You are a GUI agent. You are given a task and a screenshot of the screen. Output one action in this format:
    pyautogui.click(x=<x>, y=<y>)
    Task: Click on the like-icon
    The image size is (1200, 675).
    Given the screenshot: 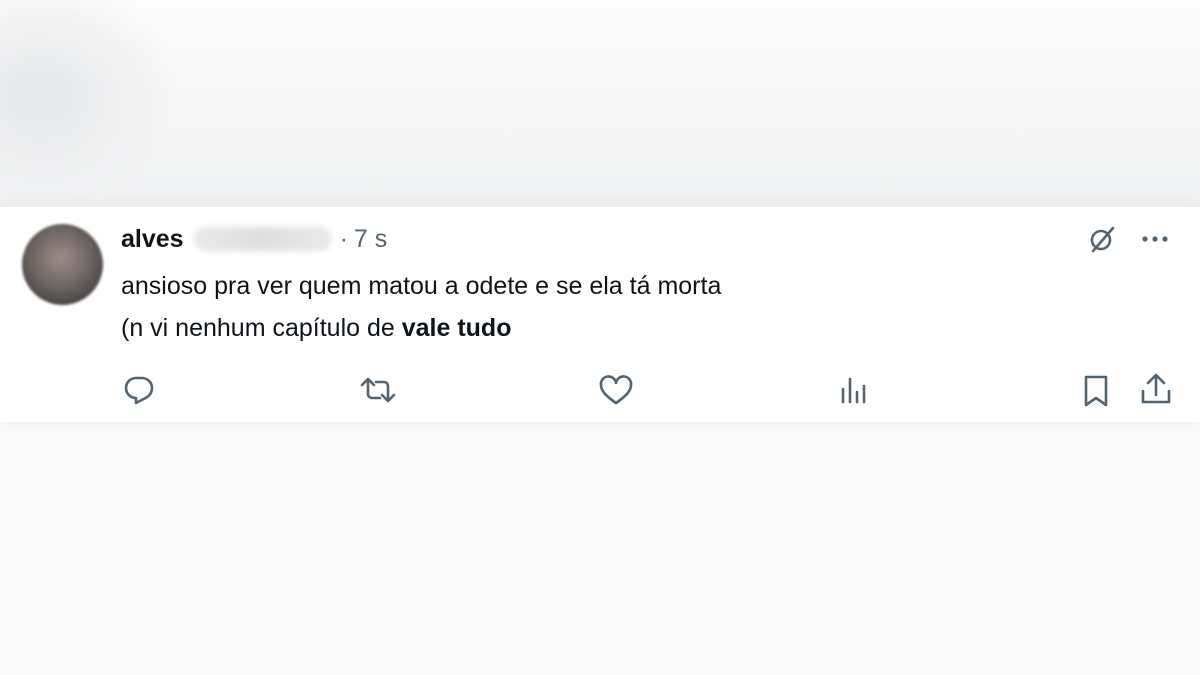 What is the action you would take?
    pyautogui.click(x=616, y=391)
    